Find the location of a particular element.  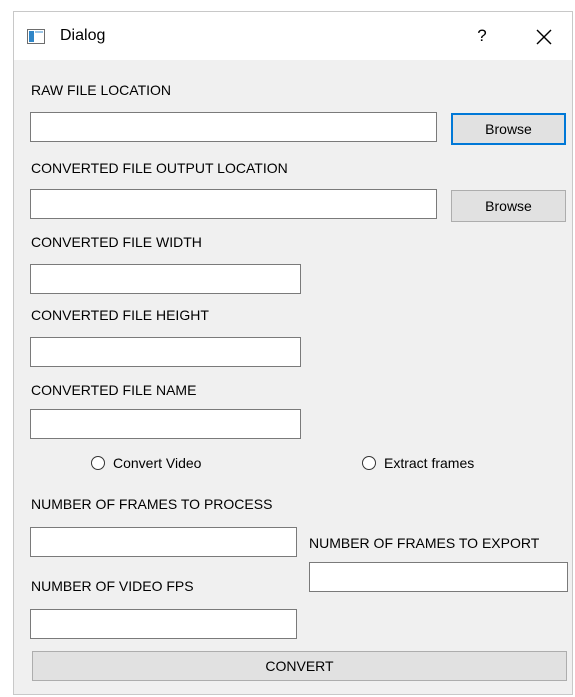

width-input is located at coordinates (165, 279).